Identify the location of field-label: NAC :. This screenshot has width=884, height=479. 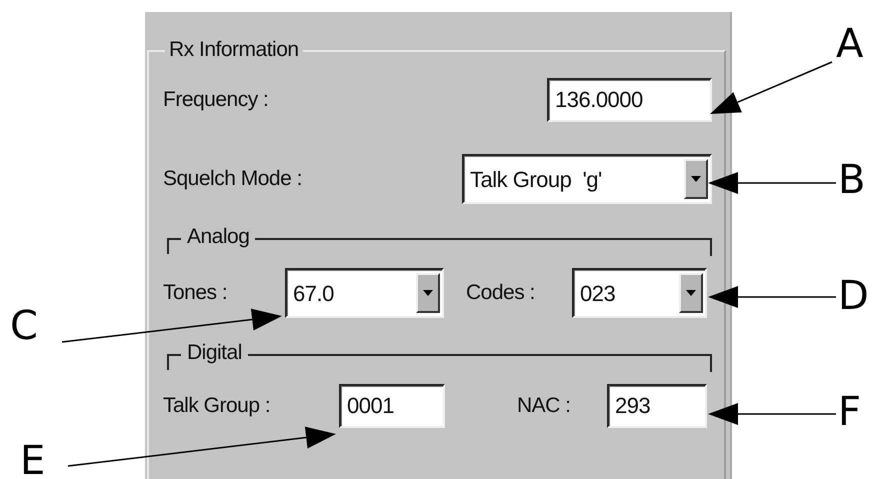
(544, 406).